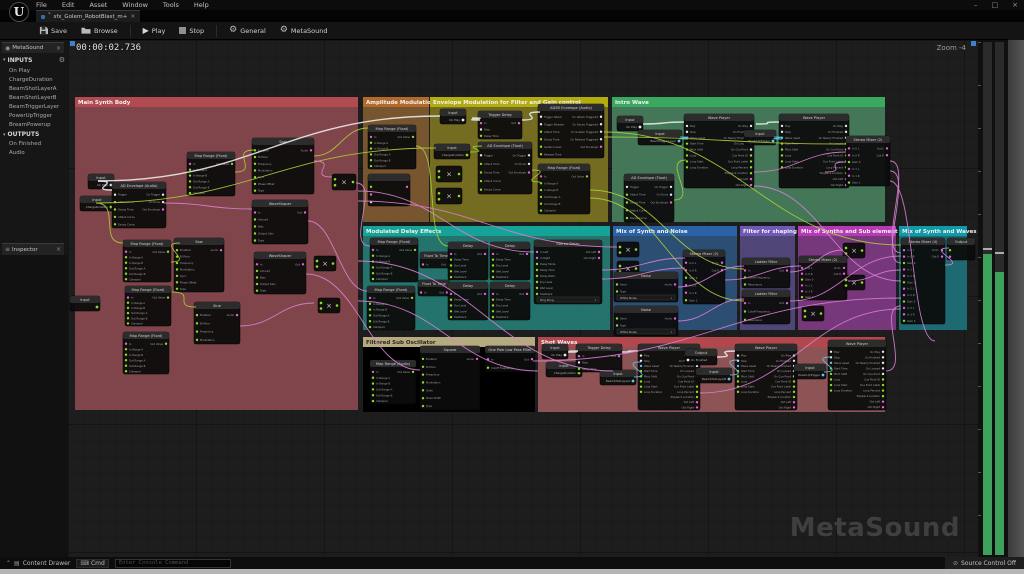 This screenshot has height=574, width=1024. I want to click on cmd-button: ⌨ Cmd, so click(92, 563).